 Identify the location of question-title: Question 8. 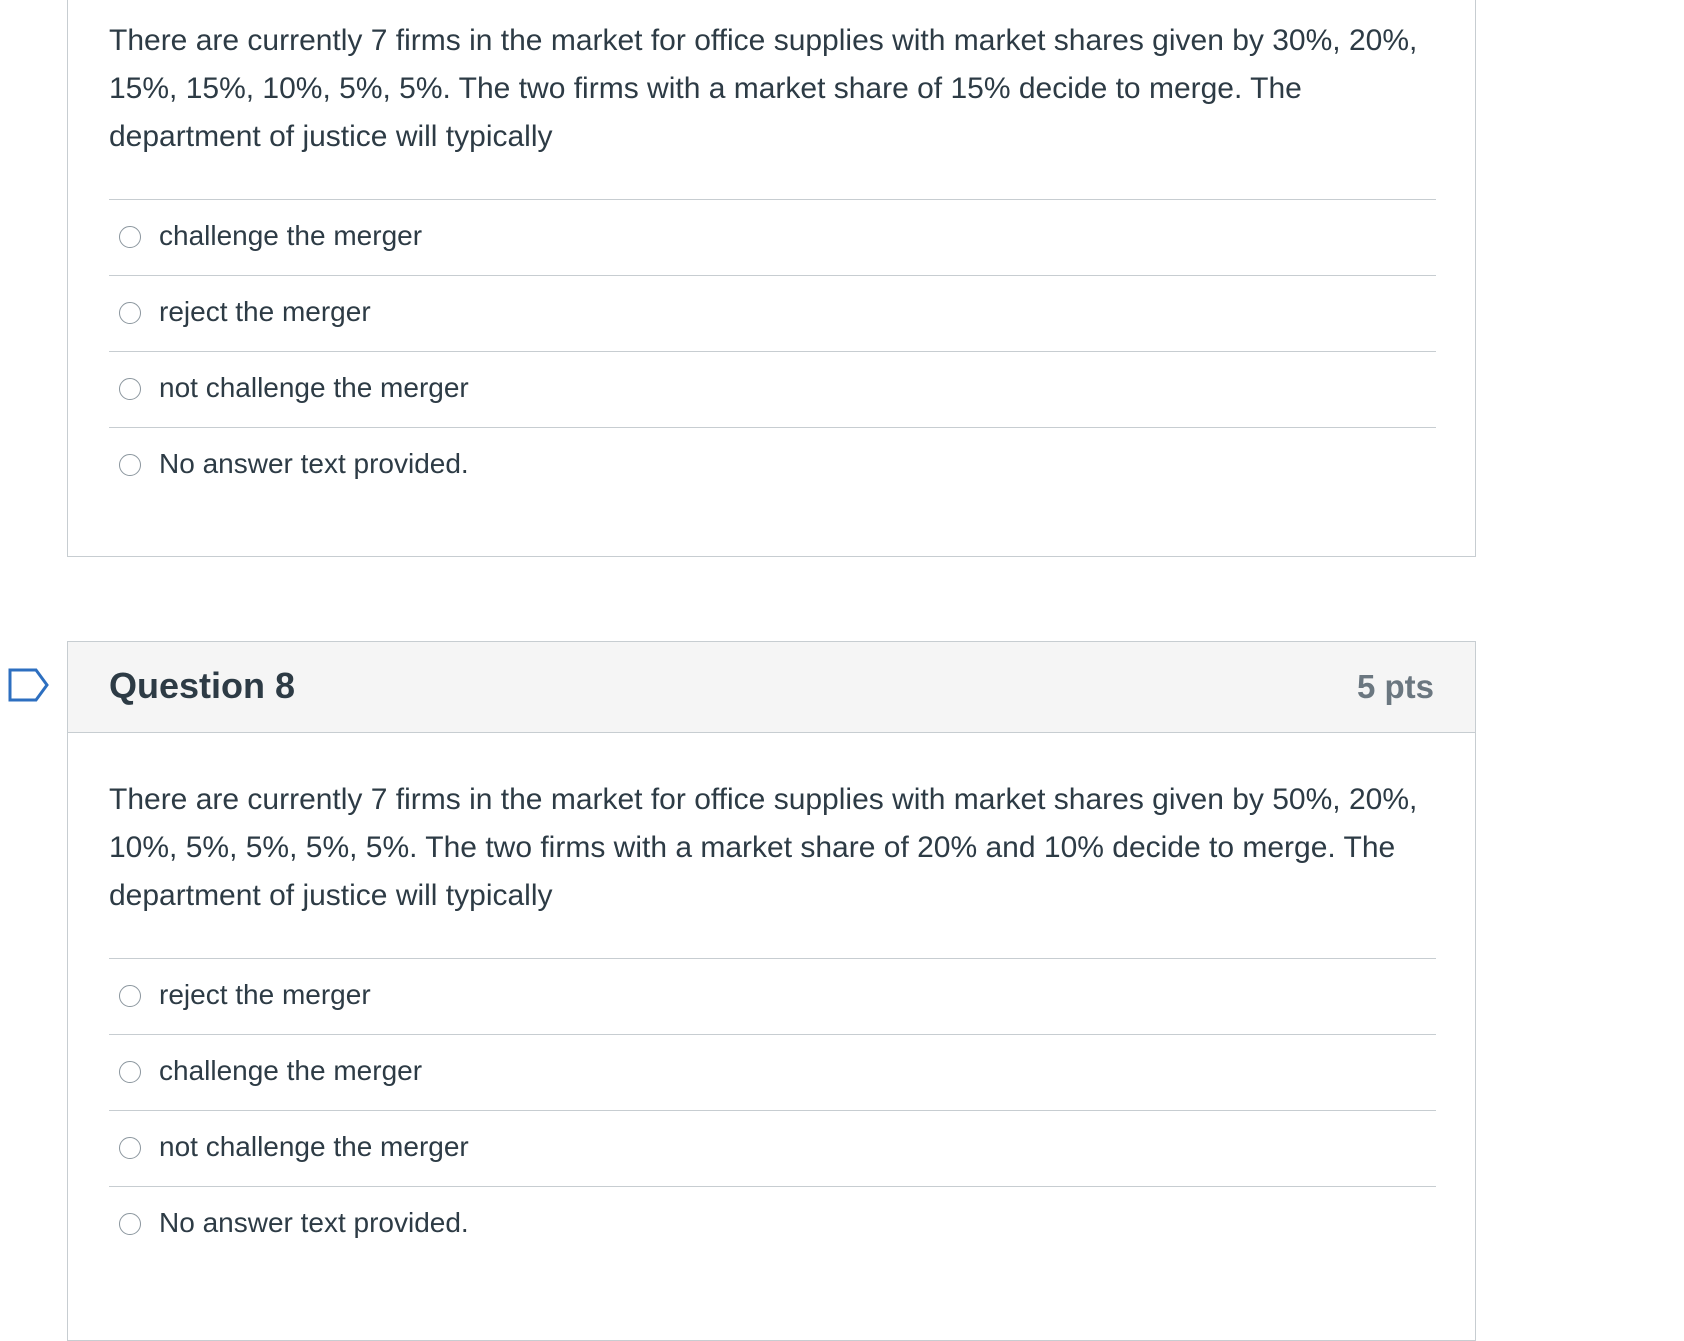
(202, 685).